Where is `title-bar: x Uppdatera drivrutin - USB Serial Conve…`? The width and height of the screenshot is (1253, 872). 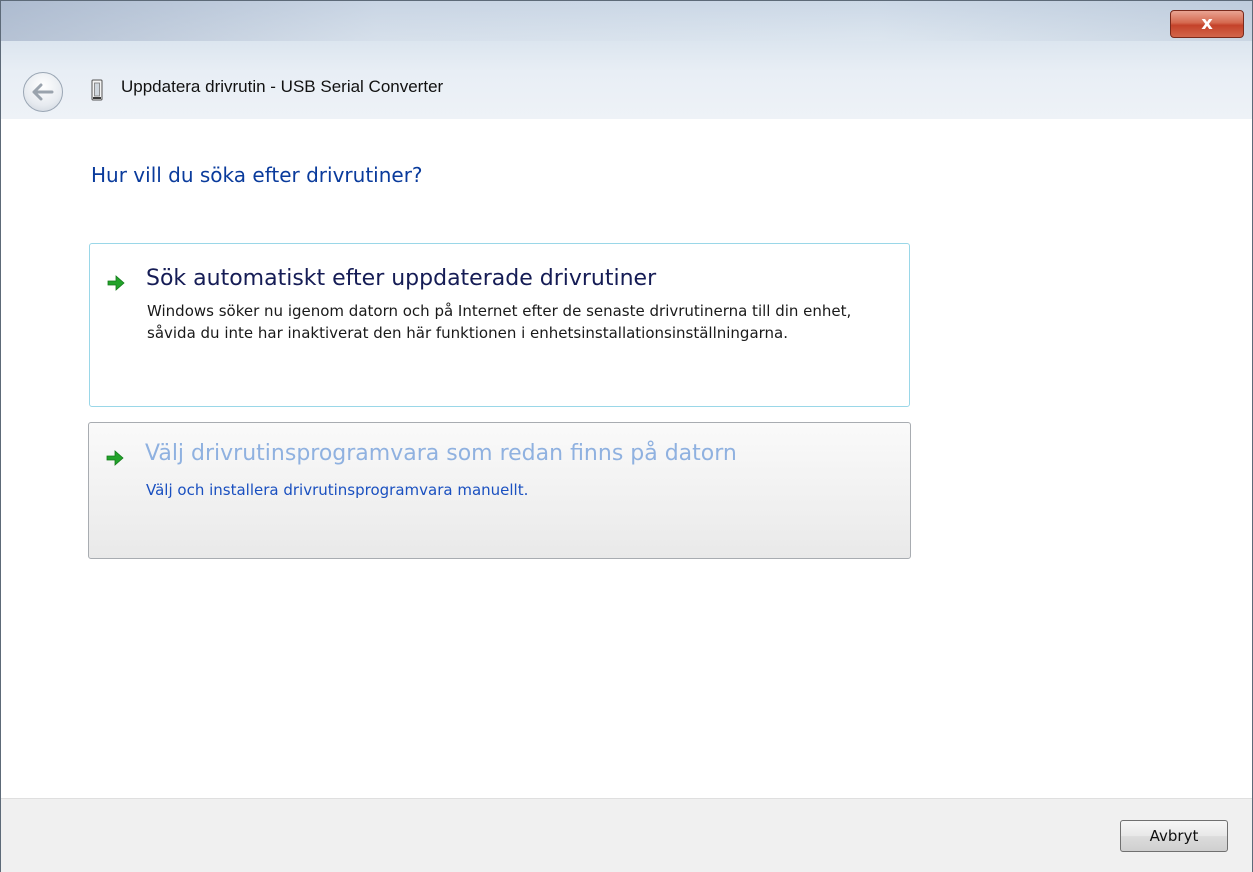 title-bar: x Uppdatera drivrutin - USB Serial Conve… is located at coordinates (626, 60).